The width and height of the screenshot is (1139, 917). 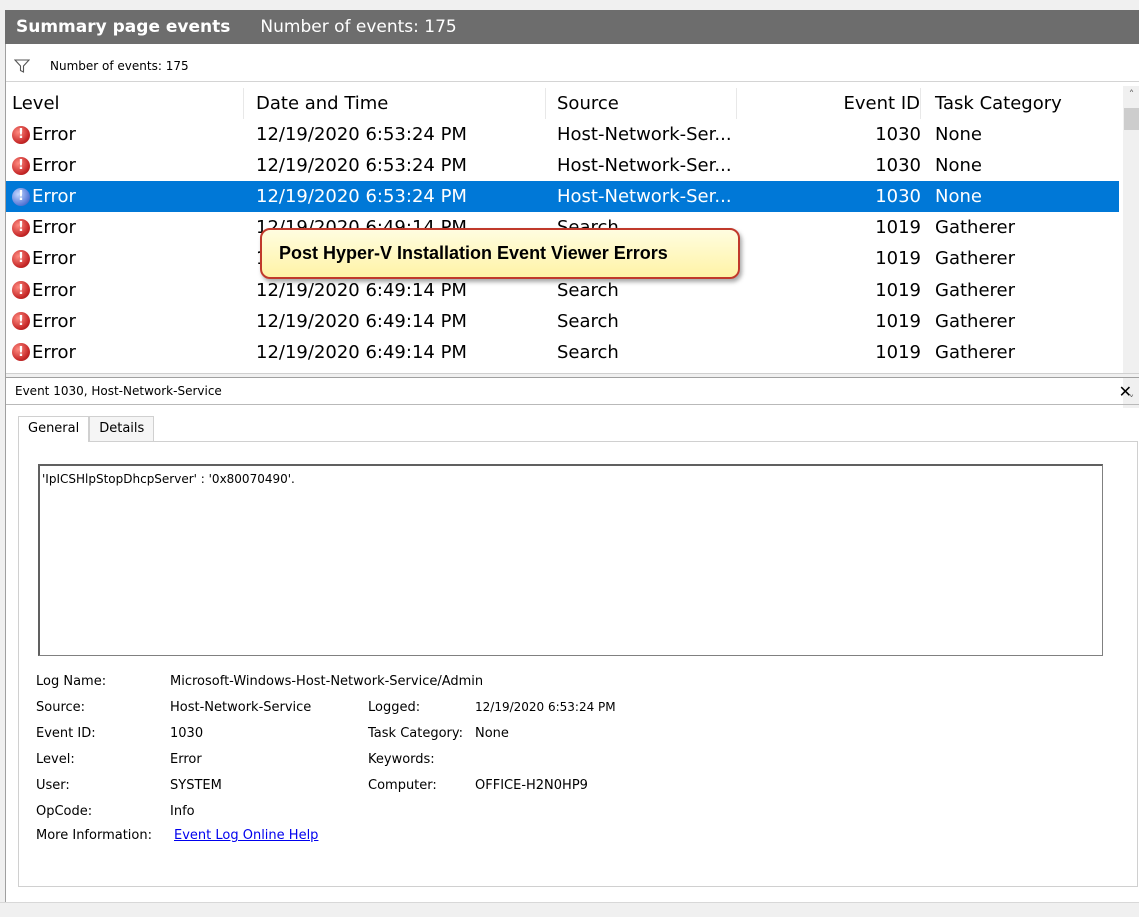 I want to click on logged-label: Logged:, so click(x=394, y=707).